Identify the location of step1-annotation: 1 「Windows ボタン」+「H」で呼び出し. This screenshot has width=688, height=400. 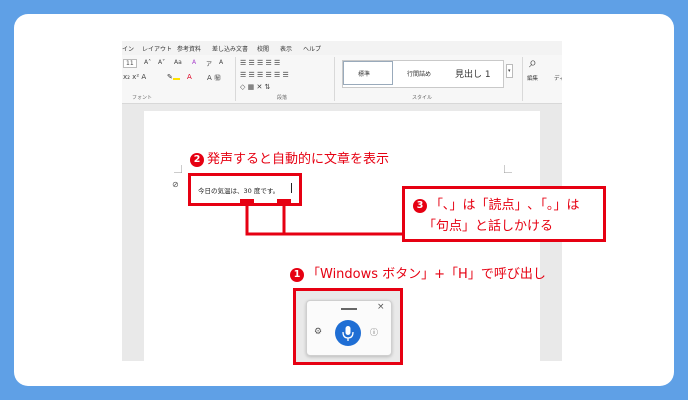
(418, 272).